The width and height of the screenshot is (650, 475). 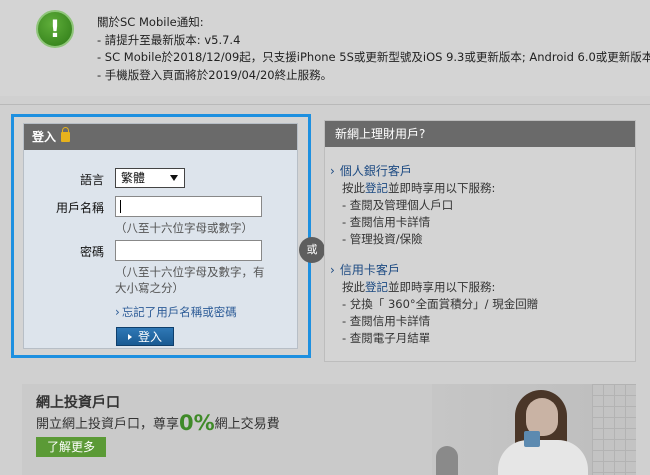 I want to click on list-item: - 管理投資/保險, so click(x=382, y=239).